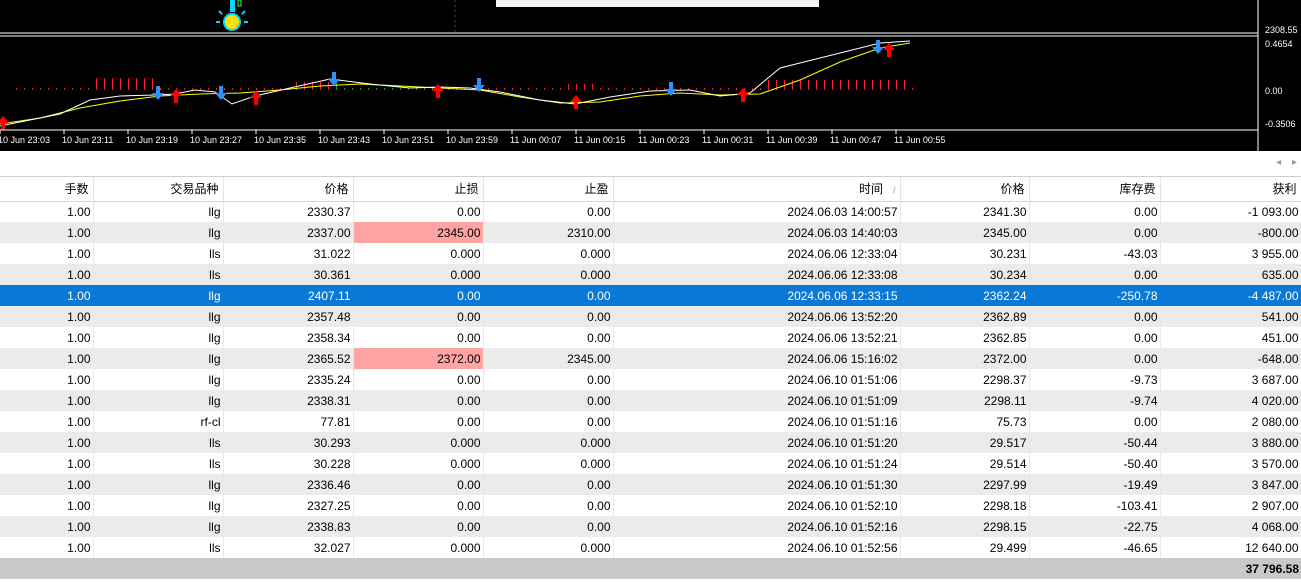 The image size is (1301, 588). I want to click on scroll-right-icon: ▸, so click(1294, 162).